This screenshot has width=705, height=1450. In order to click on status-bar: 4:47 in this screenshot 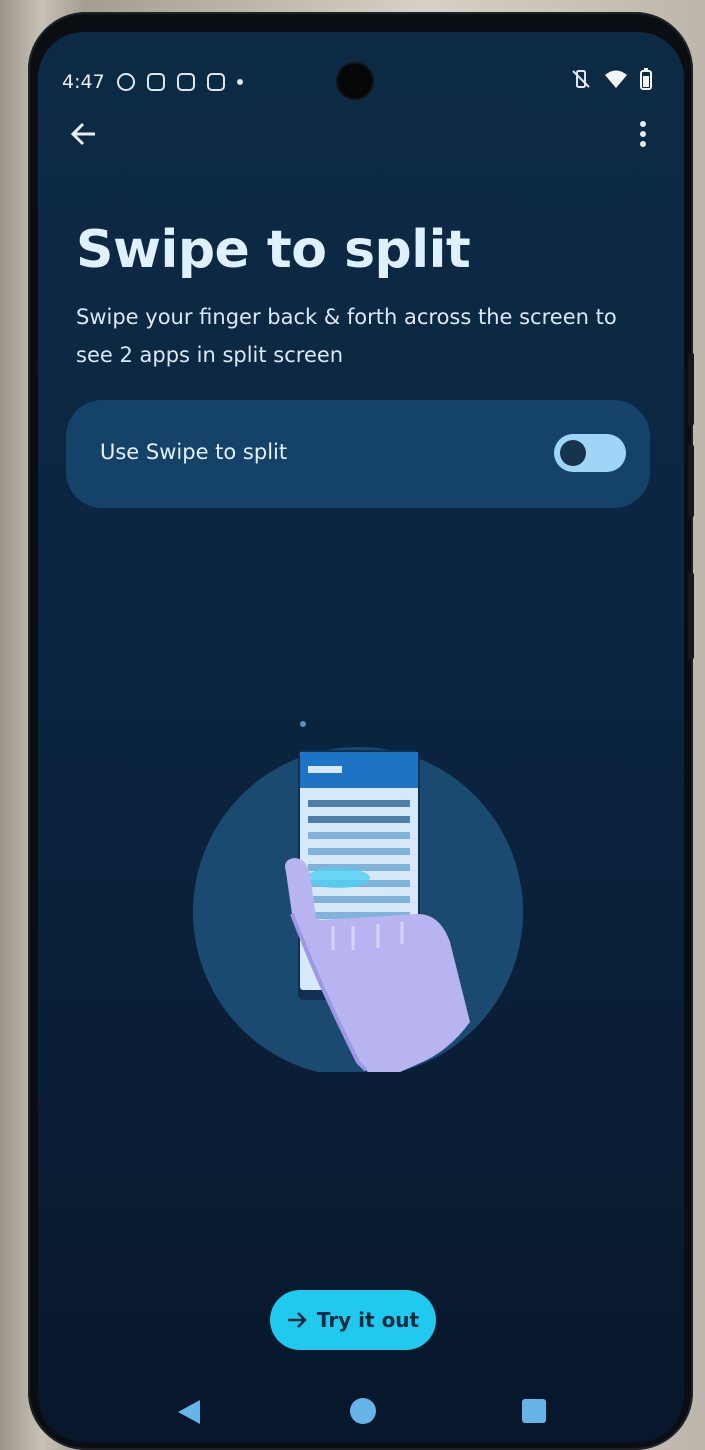, I will do `click(152, 82)`.